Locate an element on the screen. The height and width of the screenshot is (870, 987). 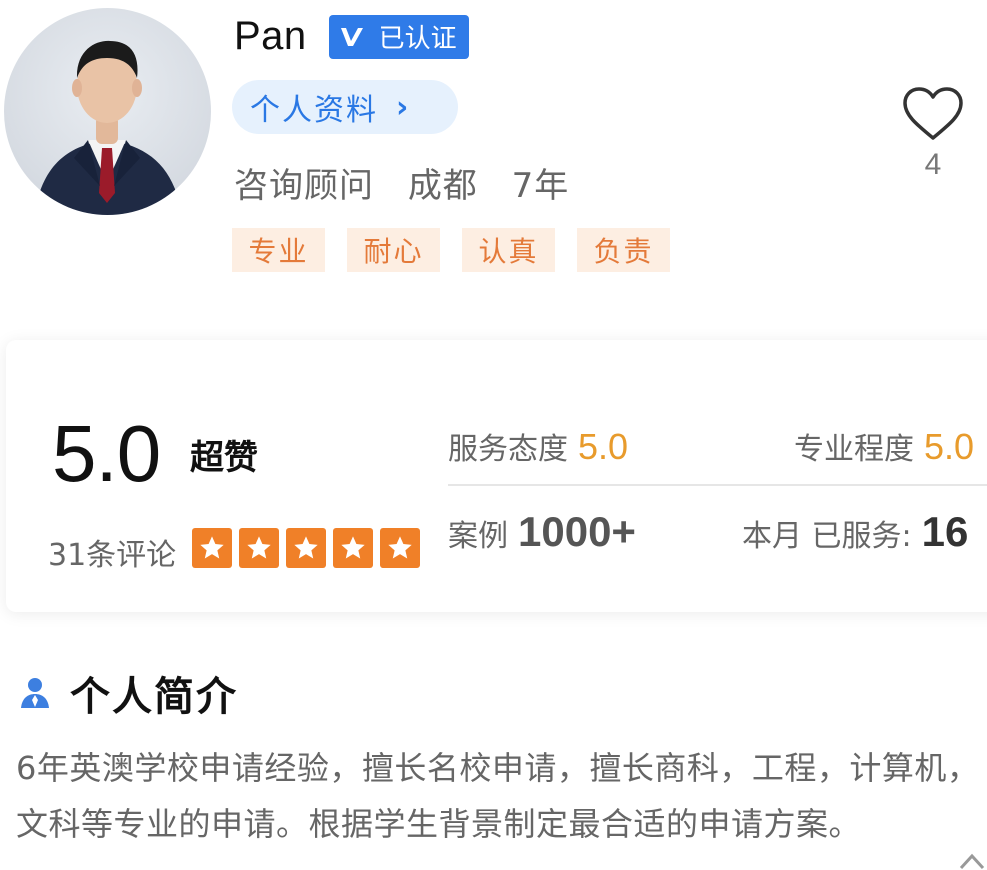
cases-stat: 案例 1000+ is located at coordinates (542, 532).